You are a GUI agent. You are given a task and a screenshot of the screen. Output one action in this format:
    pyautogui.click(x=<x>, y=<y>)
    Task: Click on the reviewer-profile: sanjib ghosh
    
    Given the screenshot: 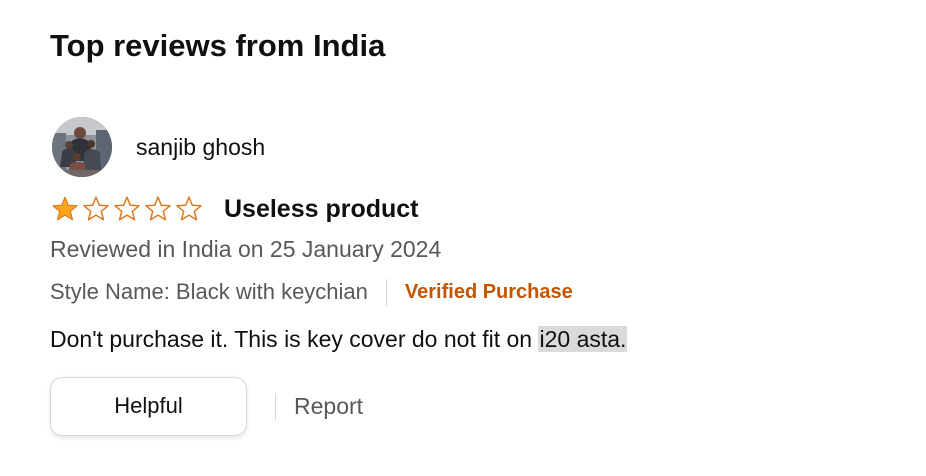 What is the action you would take?
    pyautogui.click(x=158, y=147)
    